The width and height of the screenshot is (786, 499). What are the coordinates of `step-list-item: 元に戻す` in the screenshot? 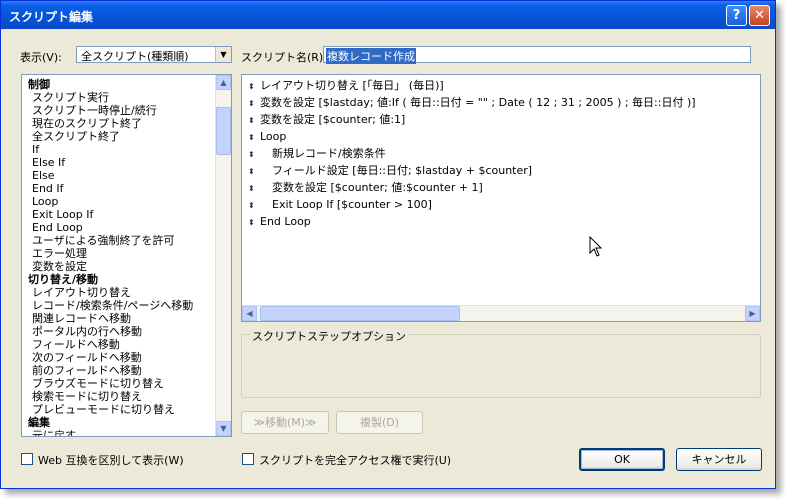 It's located at (54, 432).